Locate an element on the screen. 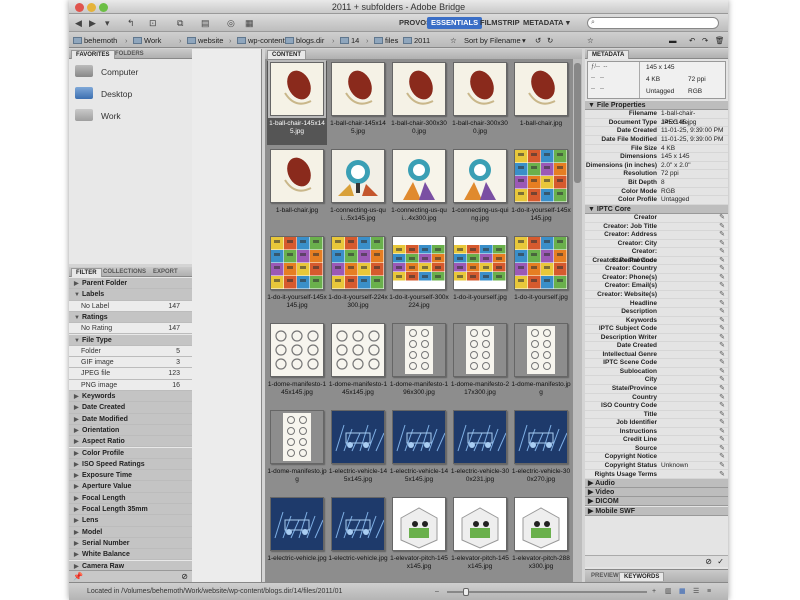 This screenshot has width=800, height=600. metadata-row: Creator: State/Province ✎ is located at coordinates (656, 256).